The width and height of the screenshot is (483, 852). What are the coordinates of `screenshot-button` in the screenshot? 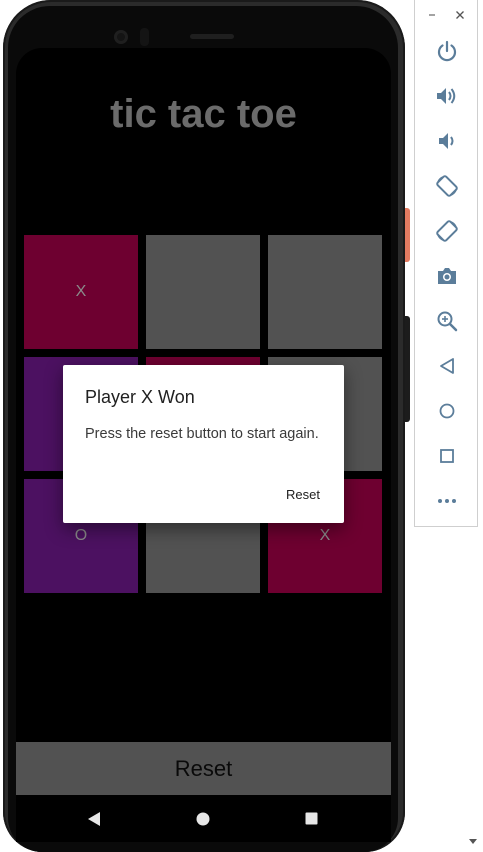 It's located at (447, 276).